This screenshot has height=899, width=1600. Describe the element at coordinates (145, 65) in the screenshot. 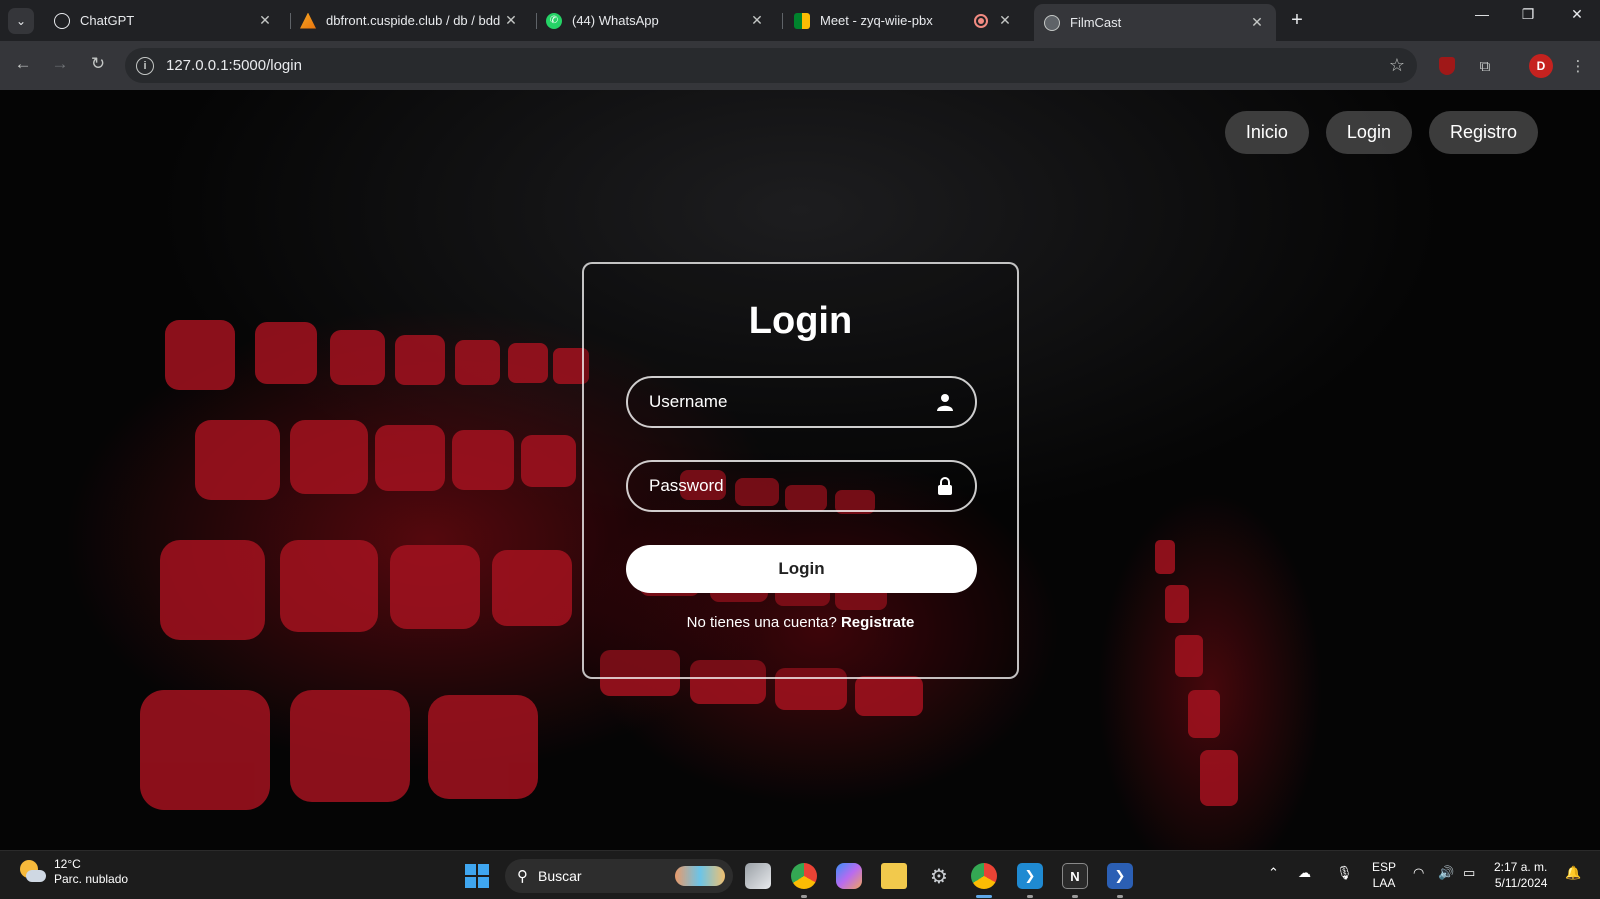

I see `site-info-icon: i` at that location.